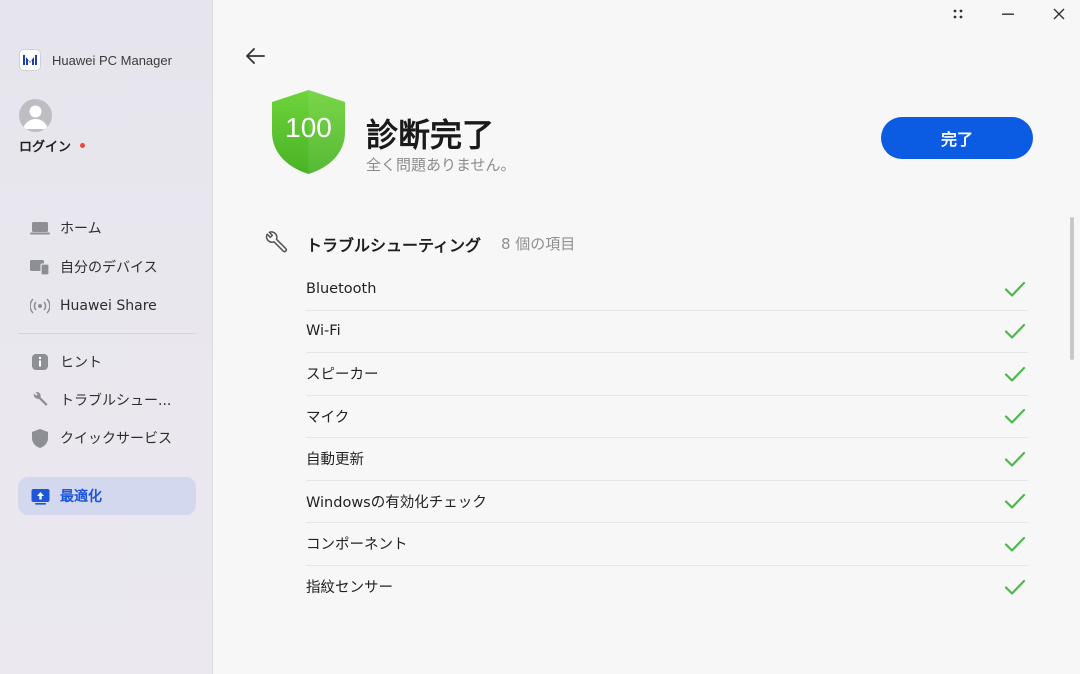 The height and width of the screenshot is (674, 1080). Describe the element at coordinates (667, 587) in the screenshot. I see `list-item: 指紋センサー` at that location.